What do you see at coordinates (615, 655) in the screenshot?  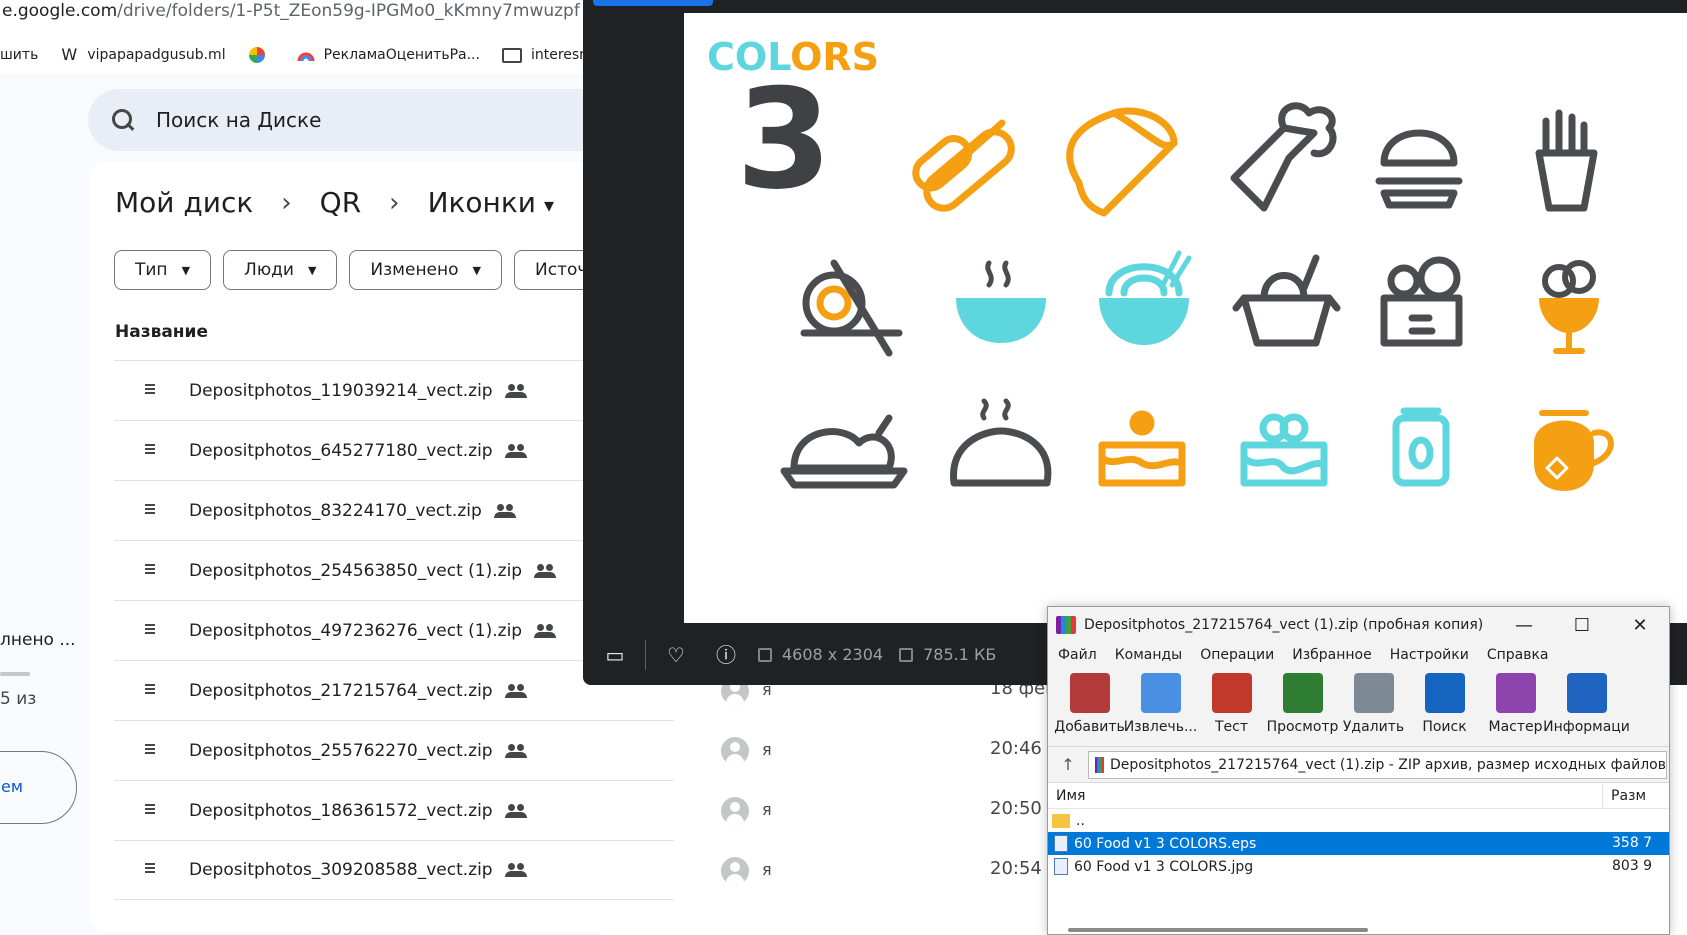 I see `filmstrip-icon: ▭` at bounding box center [615, 655].